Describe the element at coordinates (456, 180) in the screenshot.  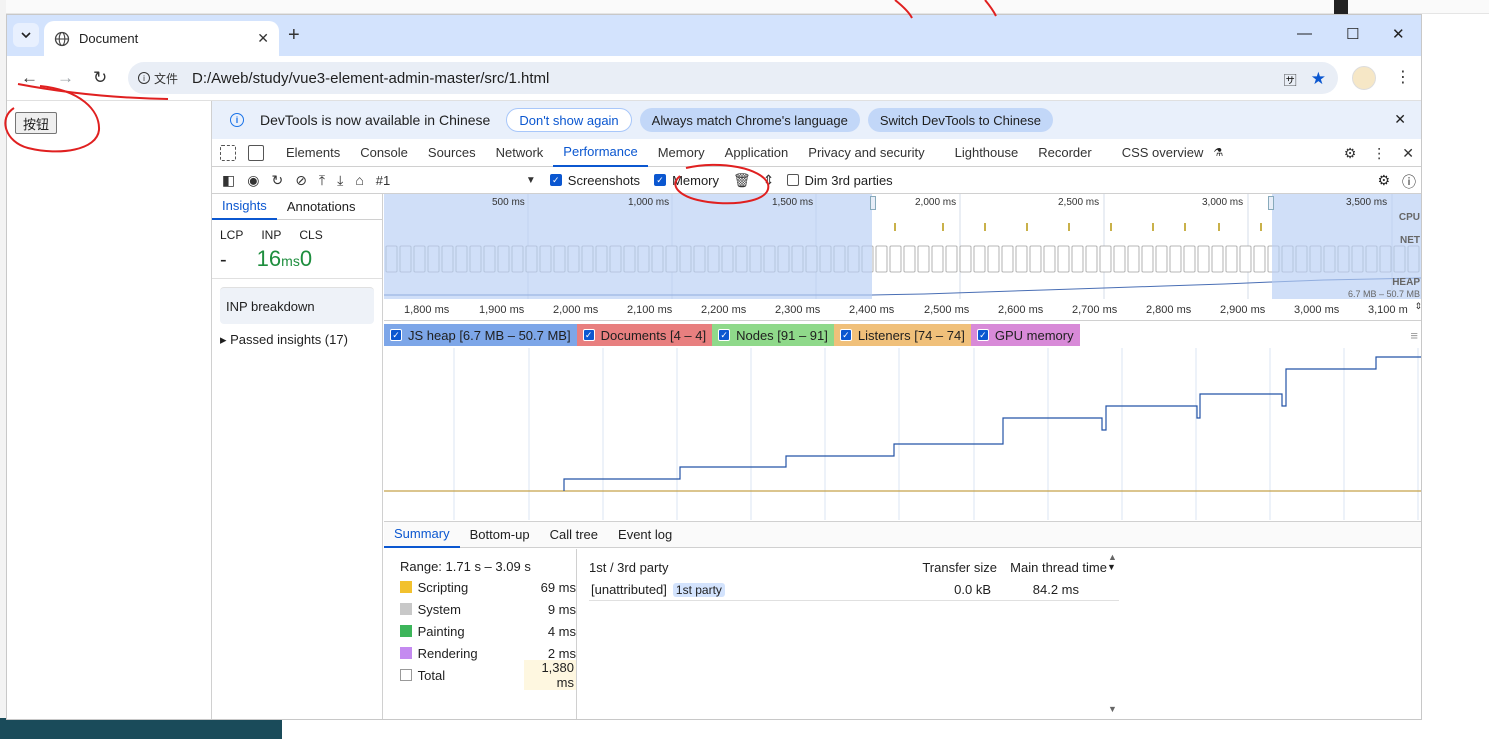
I see `recording-select: #1 ▼` at that location.